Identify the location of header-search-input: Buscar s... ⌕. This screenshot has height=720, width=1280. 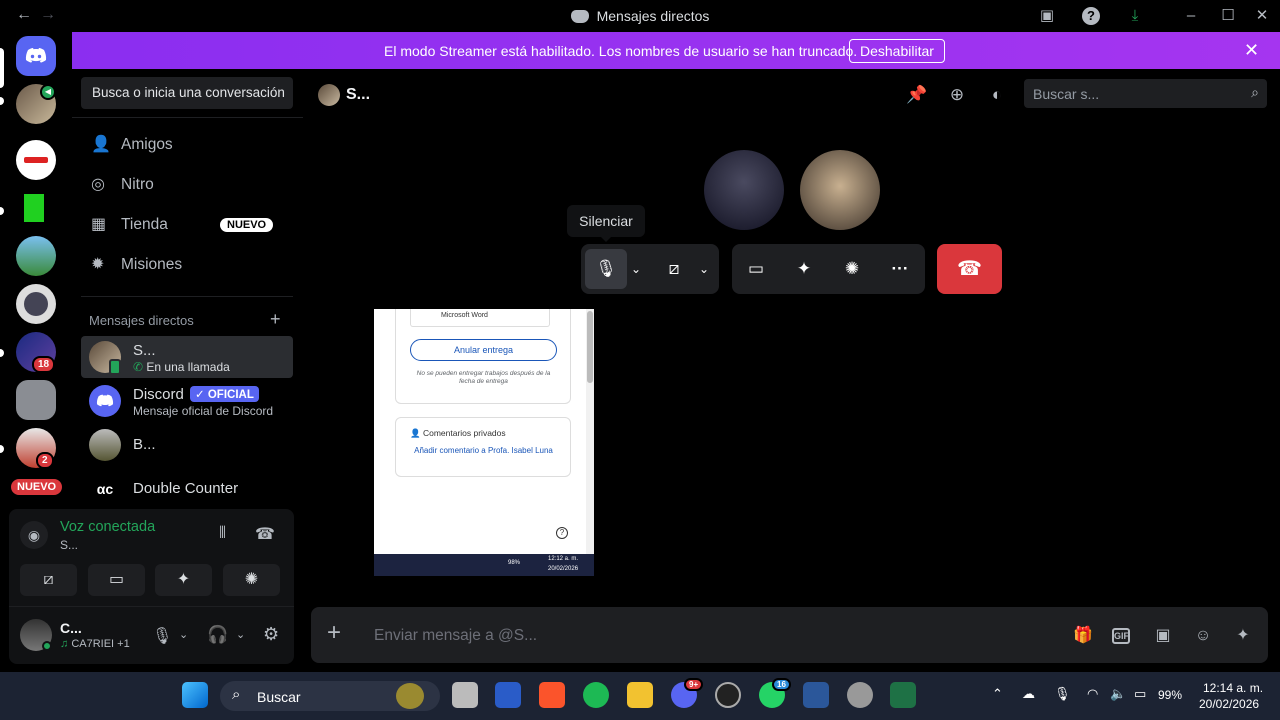
(1145, 93).